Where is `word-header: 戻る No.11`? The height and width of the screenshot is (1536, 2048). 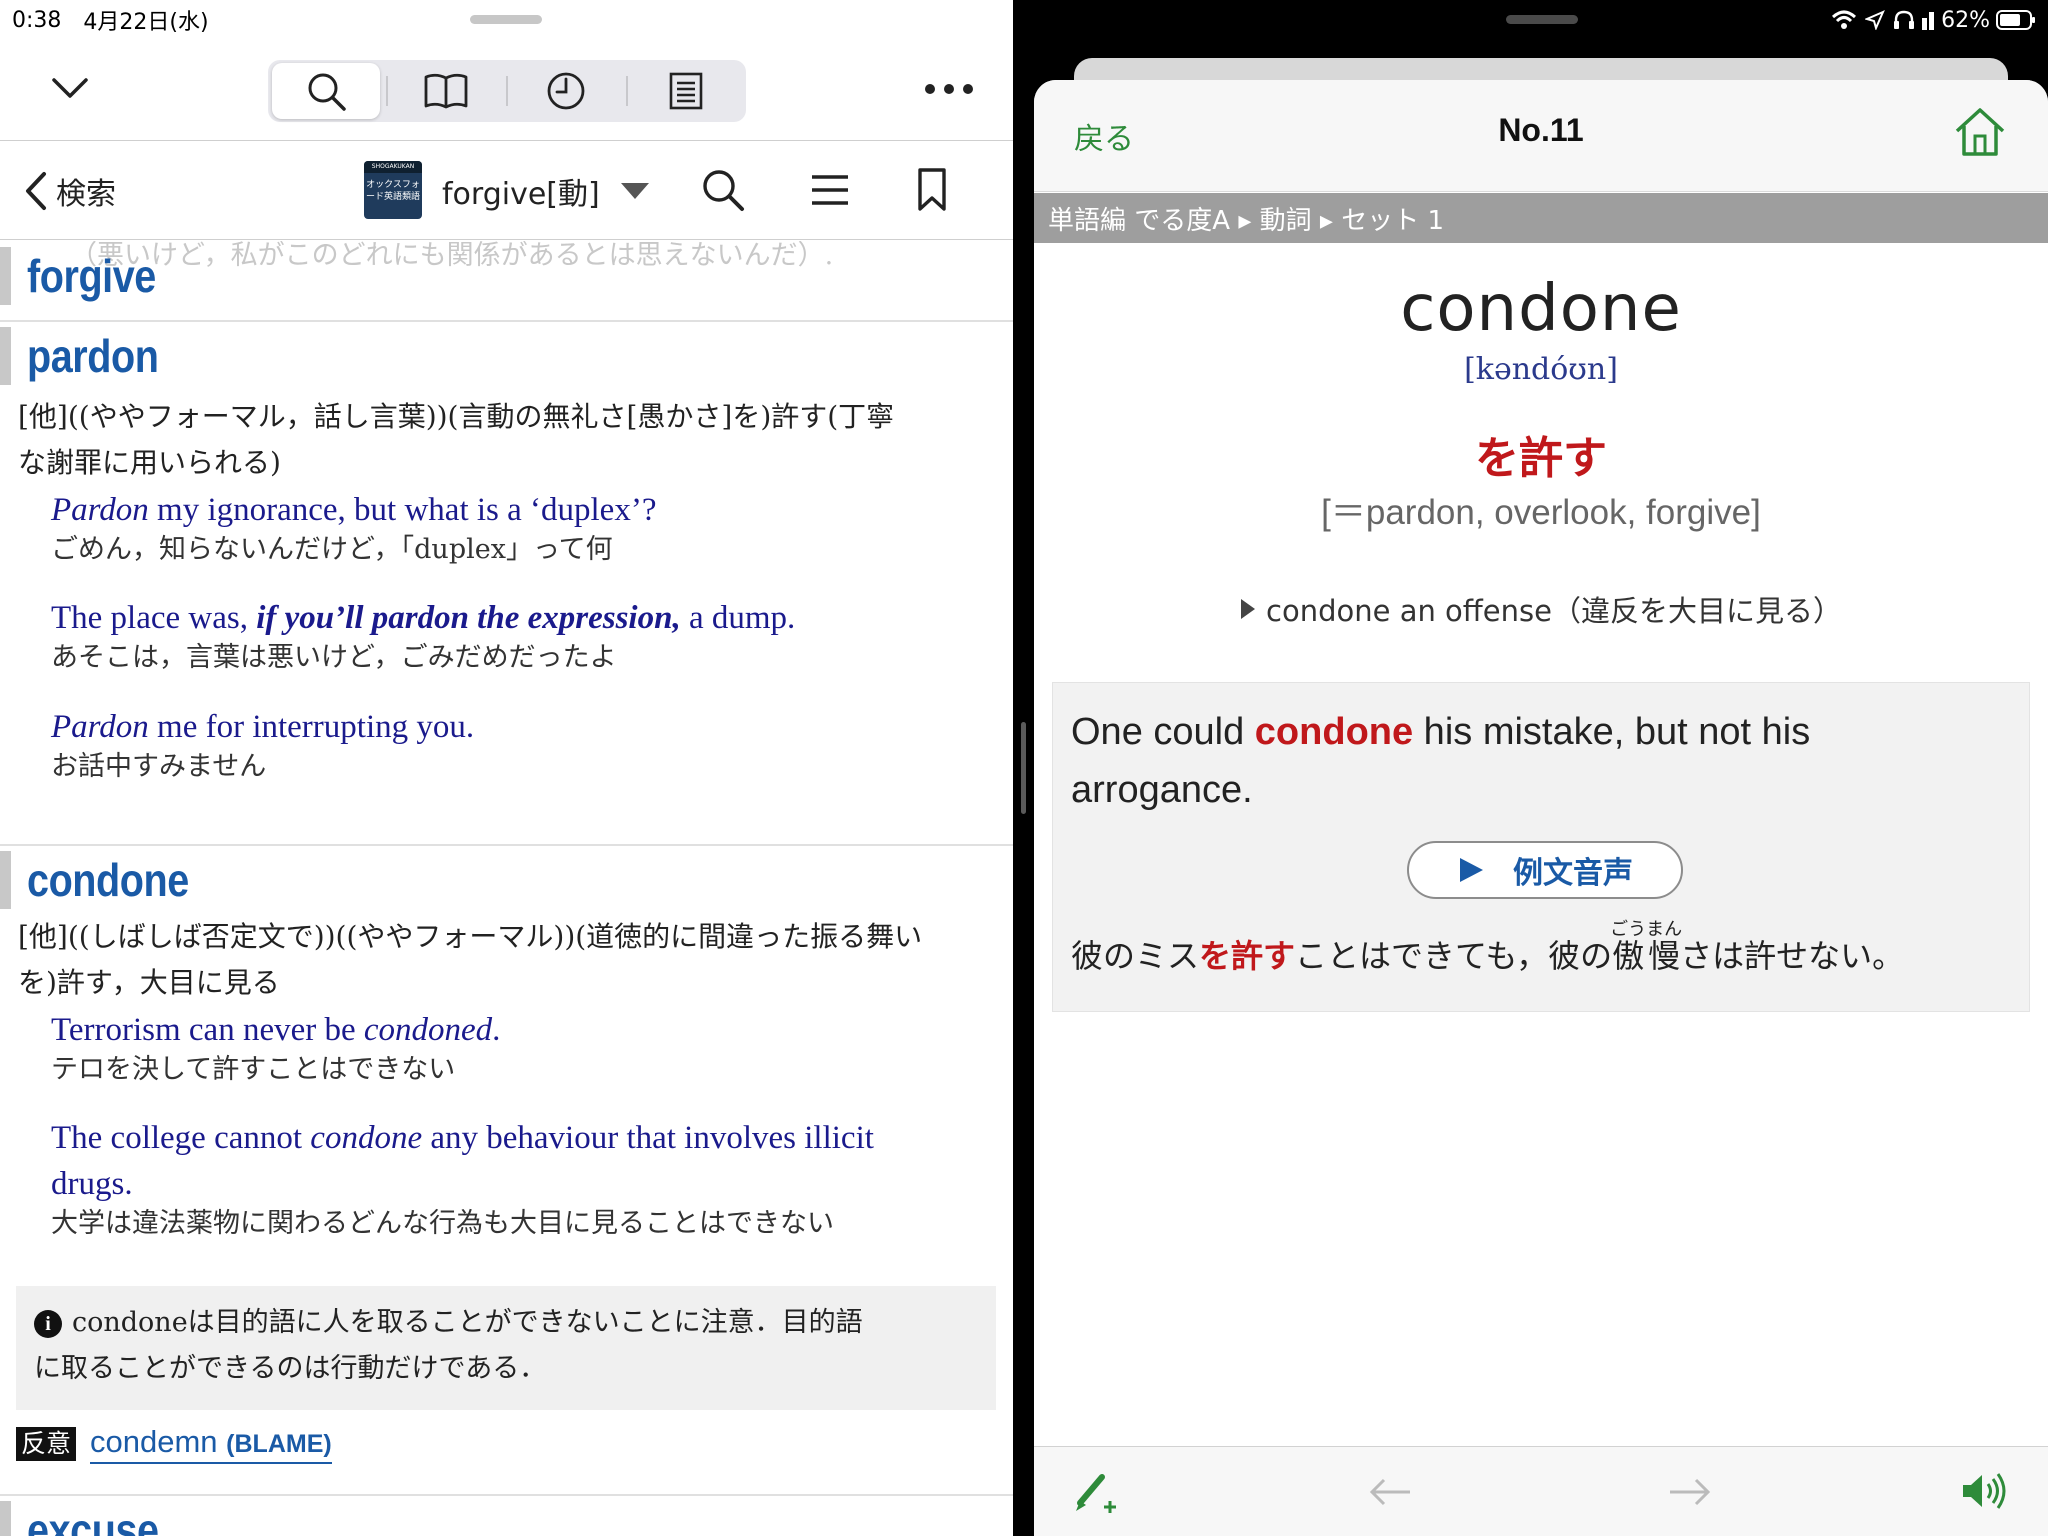
word-header: 戻る No.11 is located at coordinates (1541, 136).